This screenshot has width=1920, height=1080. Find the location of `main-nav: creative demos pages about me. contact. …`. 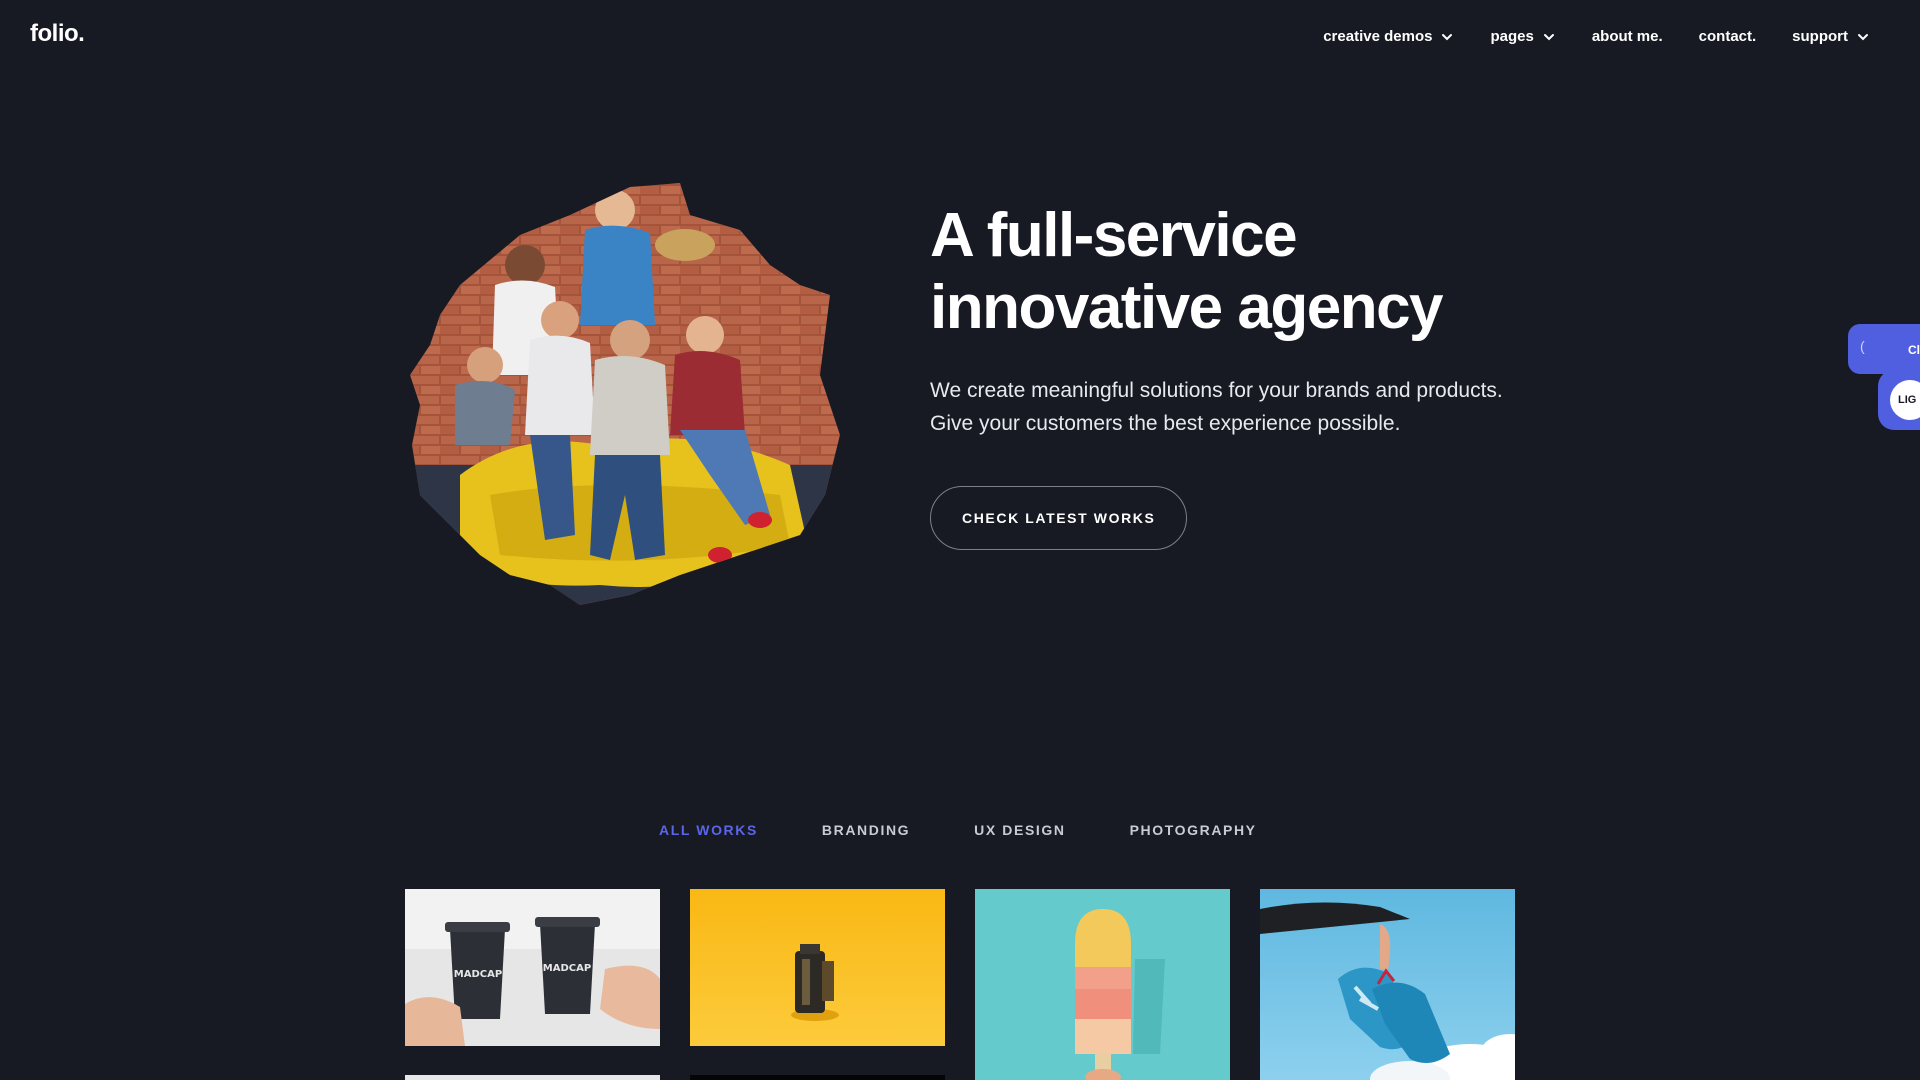

main-nav: creative demos pages about me. contact. … is located at coordinates (1596, 36).